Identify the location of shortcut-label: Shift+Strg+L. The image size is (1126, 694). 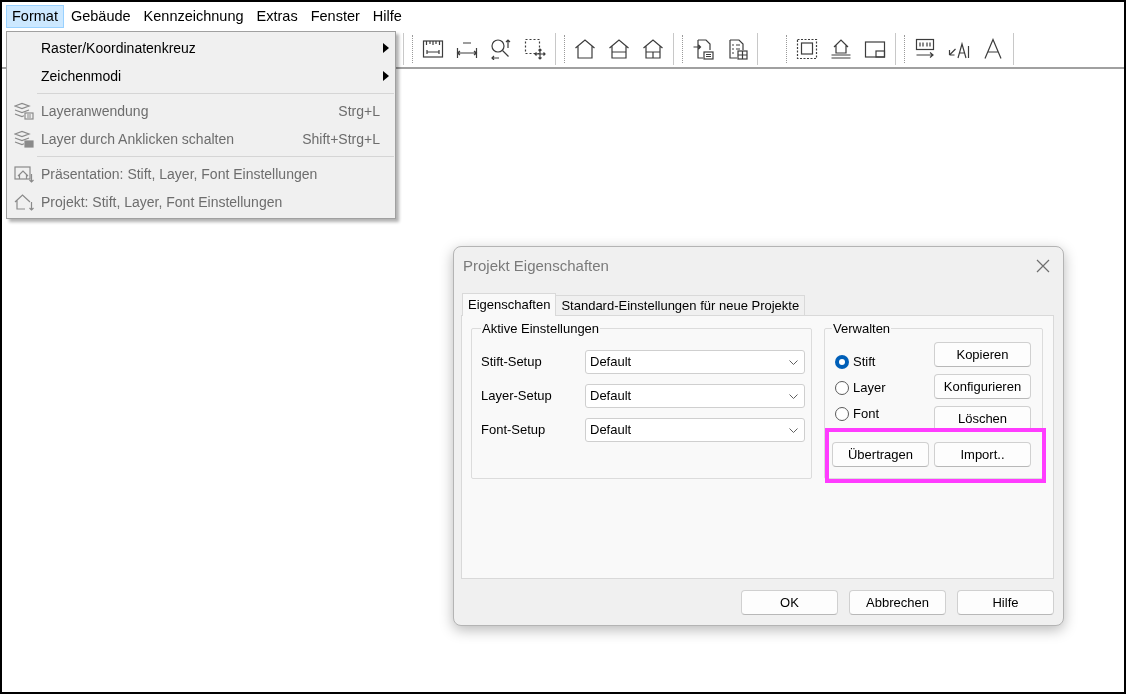
(341, 139).